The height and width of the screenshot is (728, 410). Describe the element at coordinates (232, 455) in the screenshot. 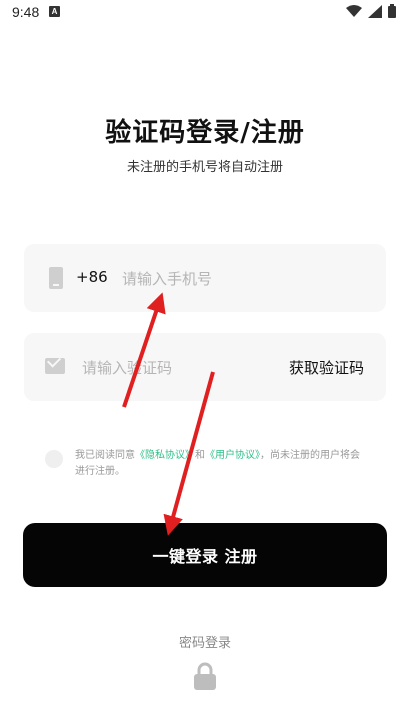

I see `user-agreement-link: 《用户协议》` at that location.